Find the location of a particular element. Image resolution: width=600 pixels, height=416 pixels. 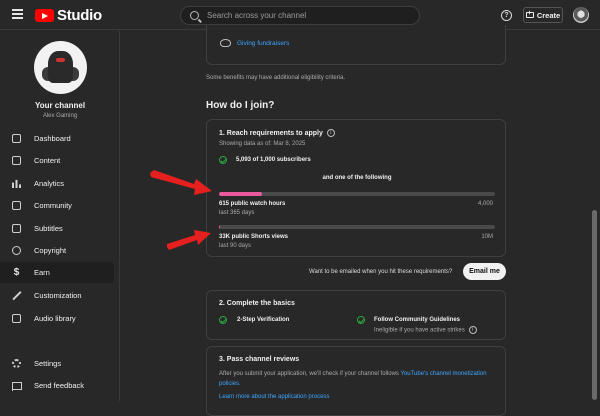

shorts-views-period: last 90 days is located at coordinates (235, 246).